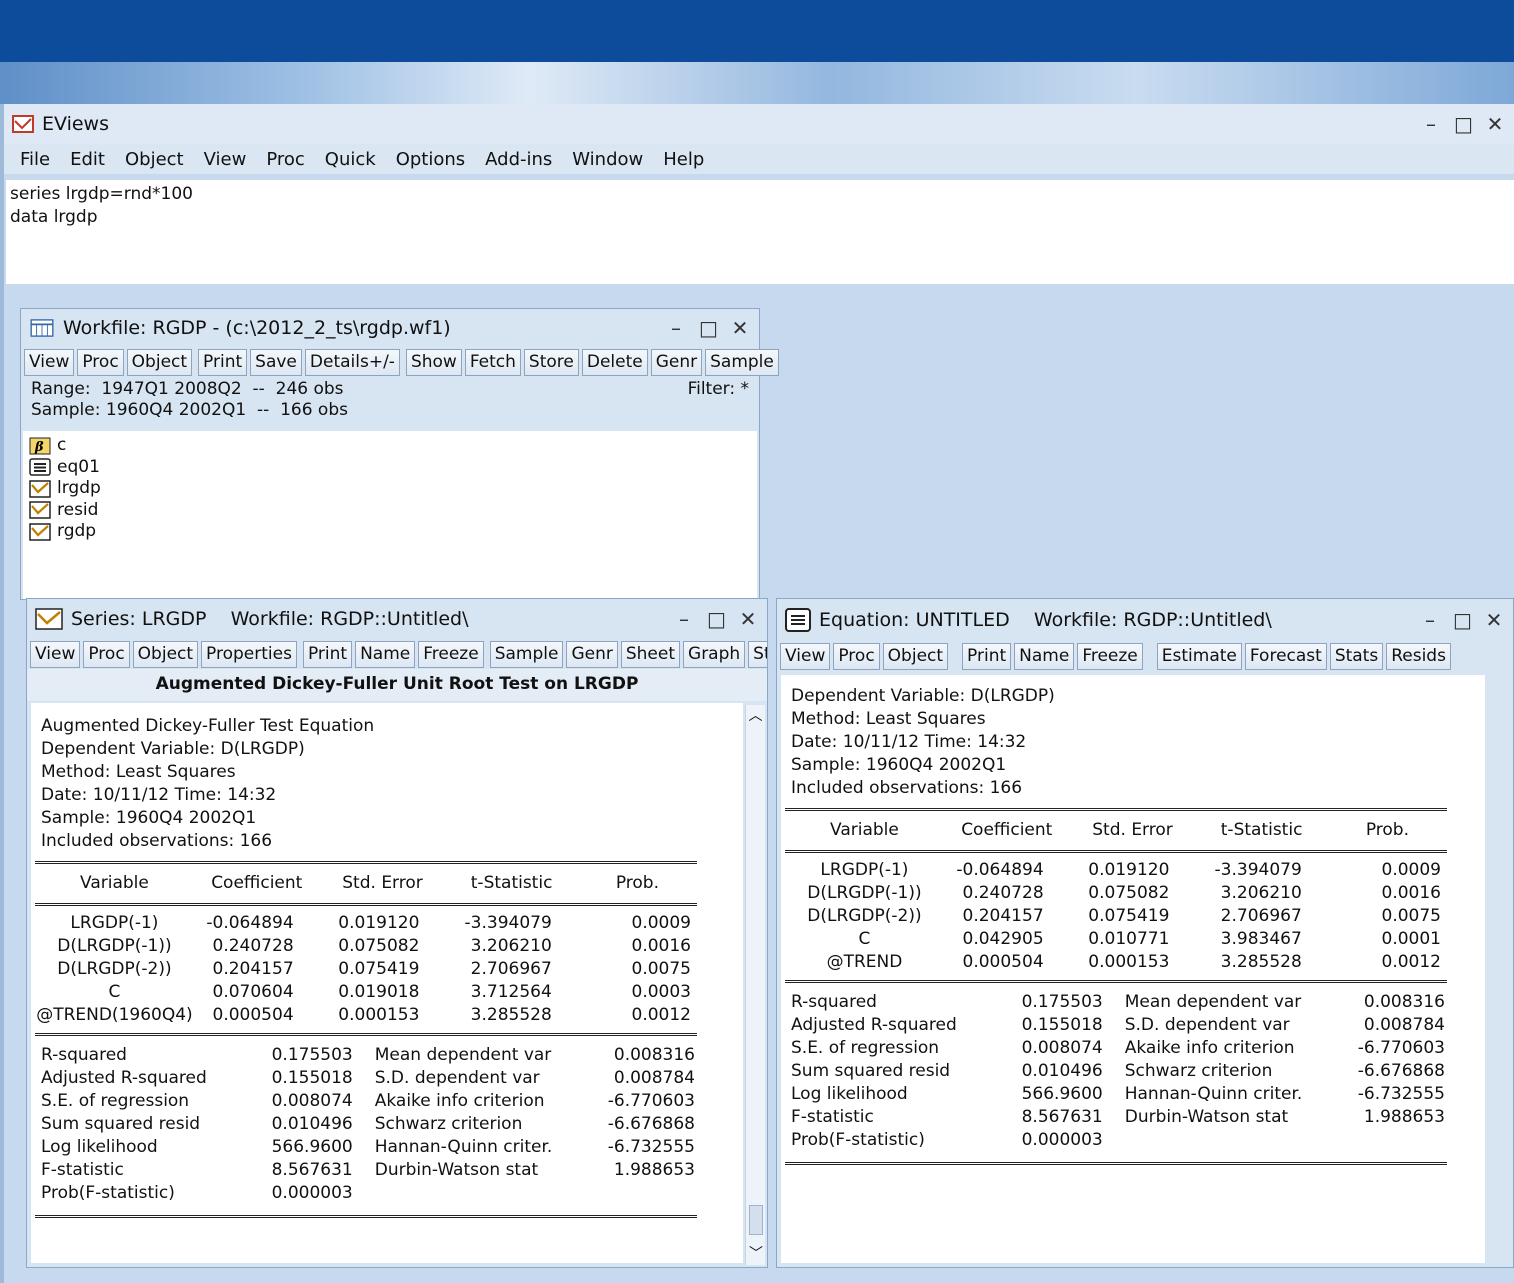 Image resolution: width=1514 pixels, height=1283 pixels. Describe the element at coordinates (1411, 893) in the screenshot. I see `table-cell: 0.0016` at that location.